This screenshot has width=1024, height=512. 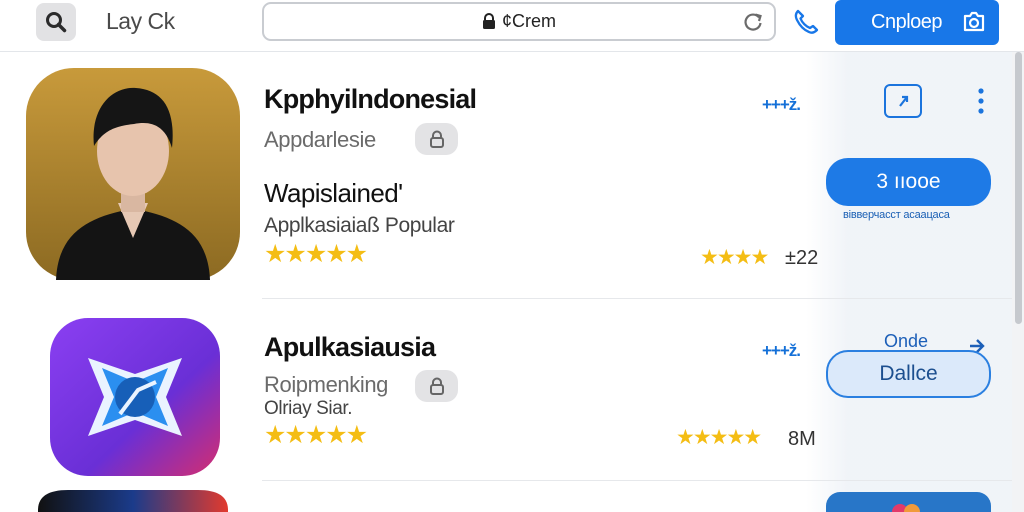 I want to click on more-menu-button, so click(x=981, y=101).